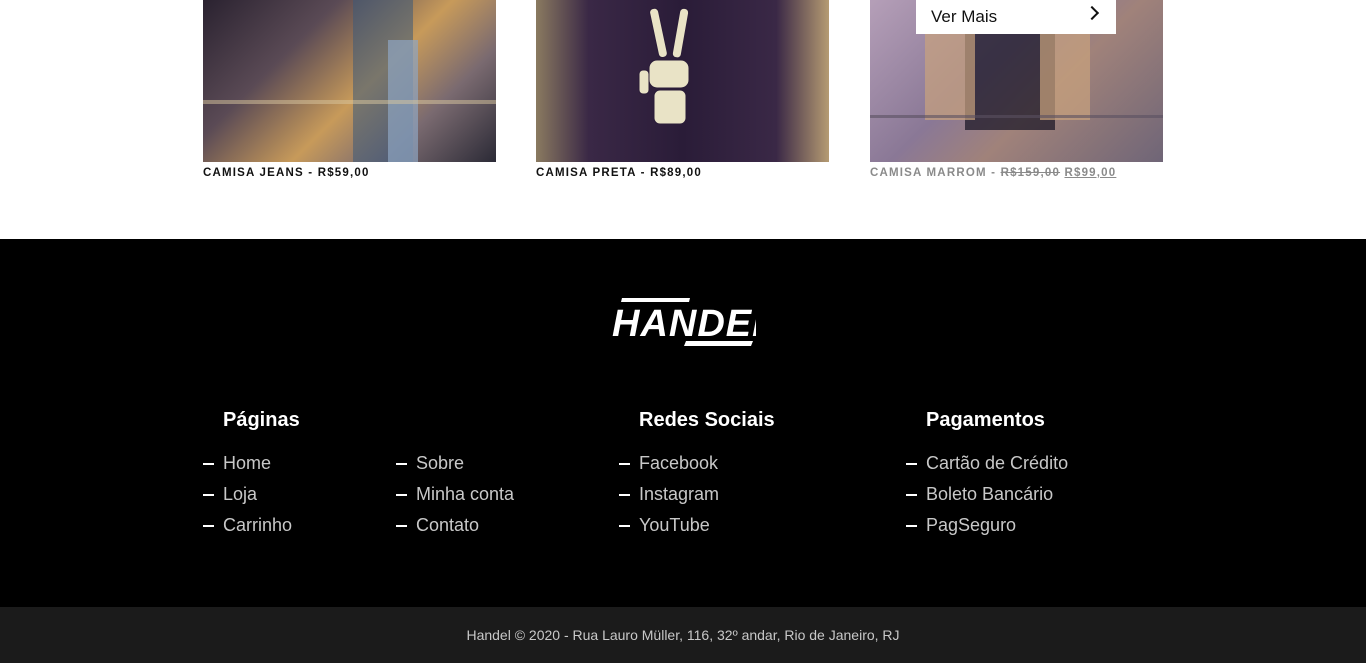  Describe the element at coordinates (964, 16) in the screenshot. I see `ver-mais-label: Ver Mais` at that location.